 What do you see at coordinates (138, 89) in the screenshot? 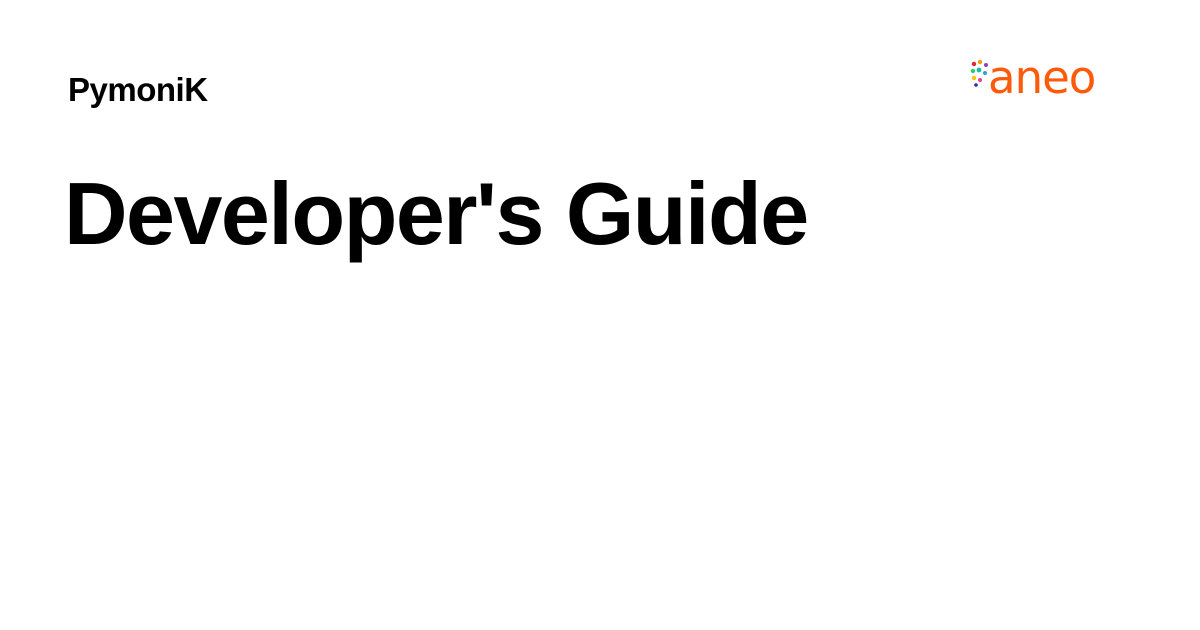
I see `site-name: PymoniK` at bounding box center [138, 89].